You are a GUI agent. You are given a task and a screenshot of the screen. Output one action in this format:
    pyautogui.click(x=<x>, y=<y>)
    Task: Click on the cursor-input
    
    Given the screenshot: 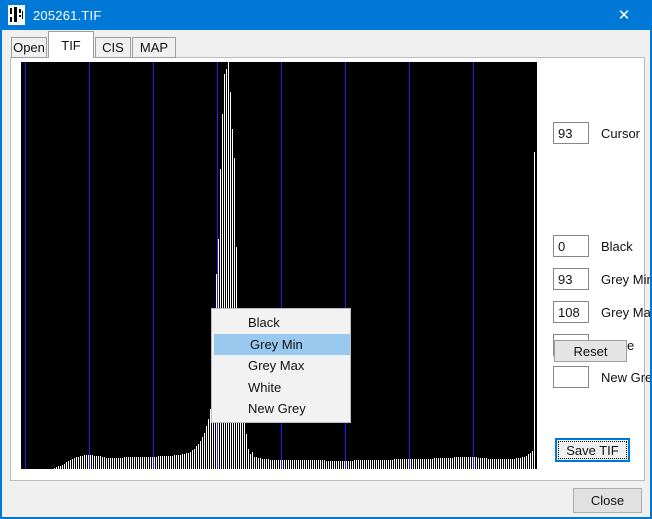 What is the action you would take?
    pyautogui.click(x=571, y=133)
    